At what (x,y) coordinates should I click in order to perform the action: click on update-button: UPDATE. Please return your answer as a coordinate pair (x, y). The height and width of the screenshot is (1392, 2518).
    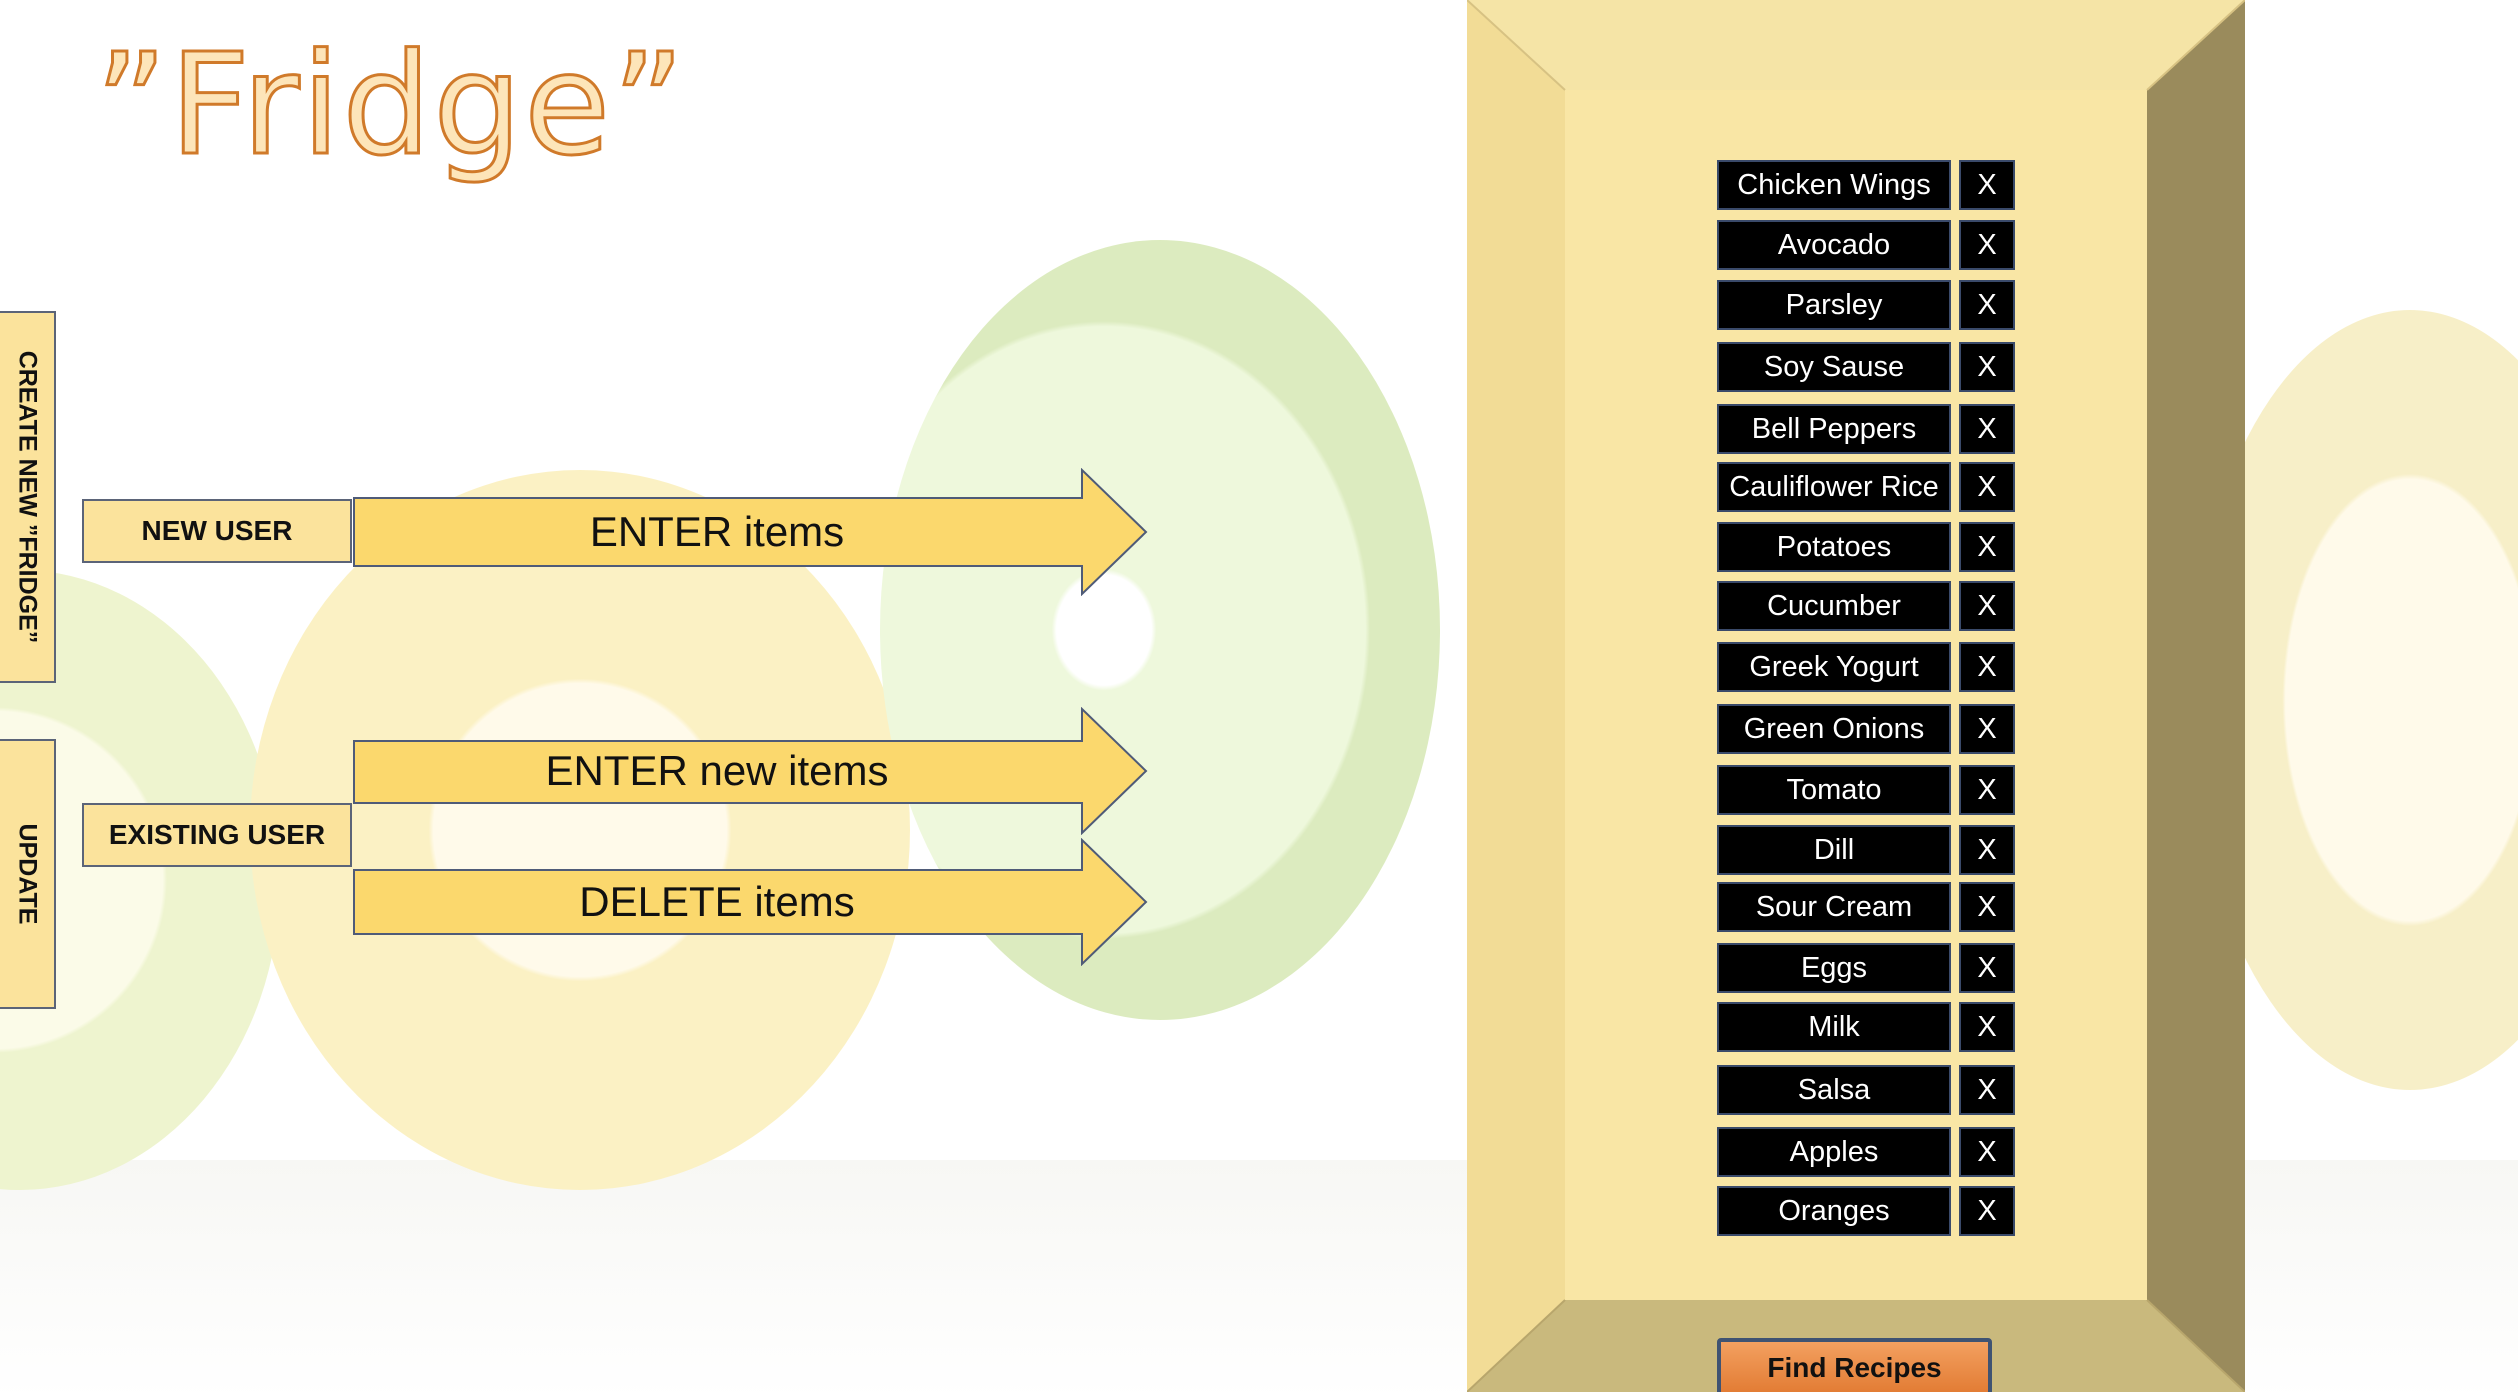
    Looking at the image, I should click on (28, 874).